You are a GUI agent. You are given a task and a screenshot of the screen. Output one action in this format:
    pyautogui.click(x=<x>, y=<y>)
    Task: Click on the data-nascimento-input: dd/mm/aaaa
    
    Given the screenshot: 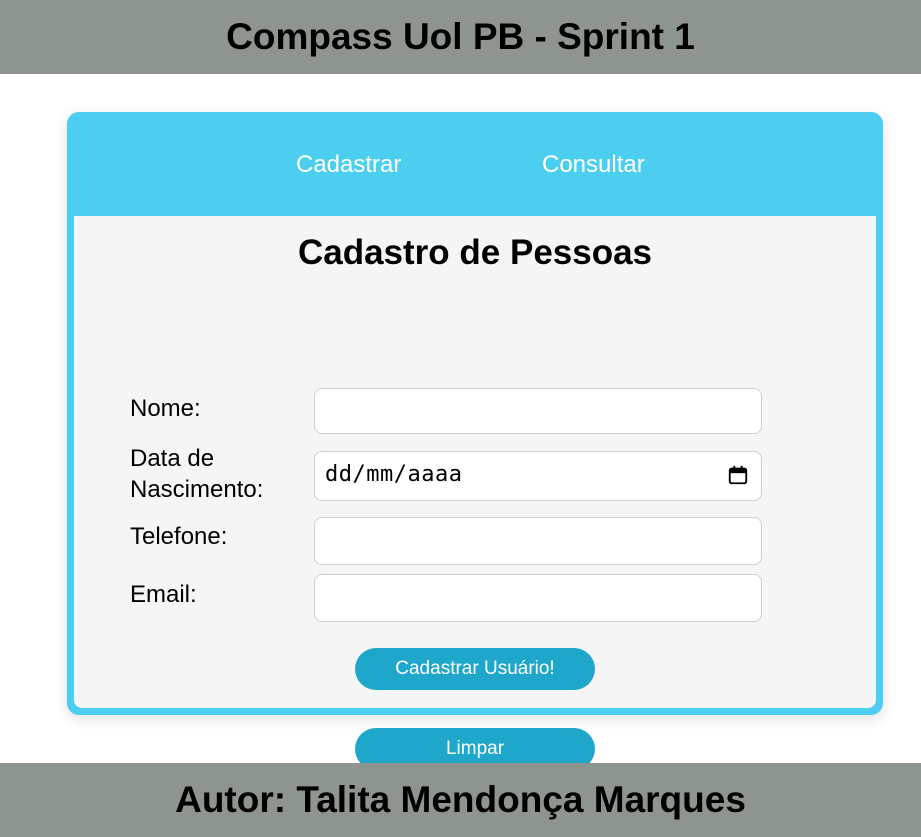 What is the action you would take?
    pyautogui.click(x=538, y=476)
    